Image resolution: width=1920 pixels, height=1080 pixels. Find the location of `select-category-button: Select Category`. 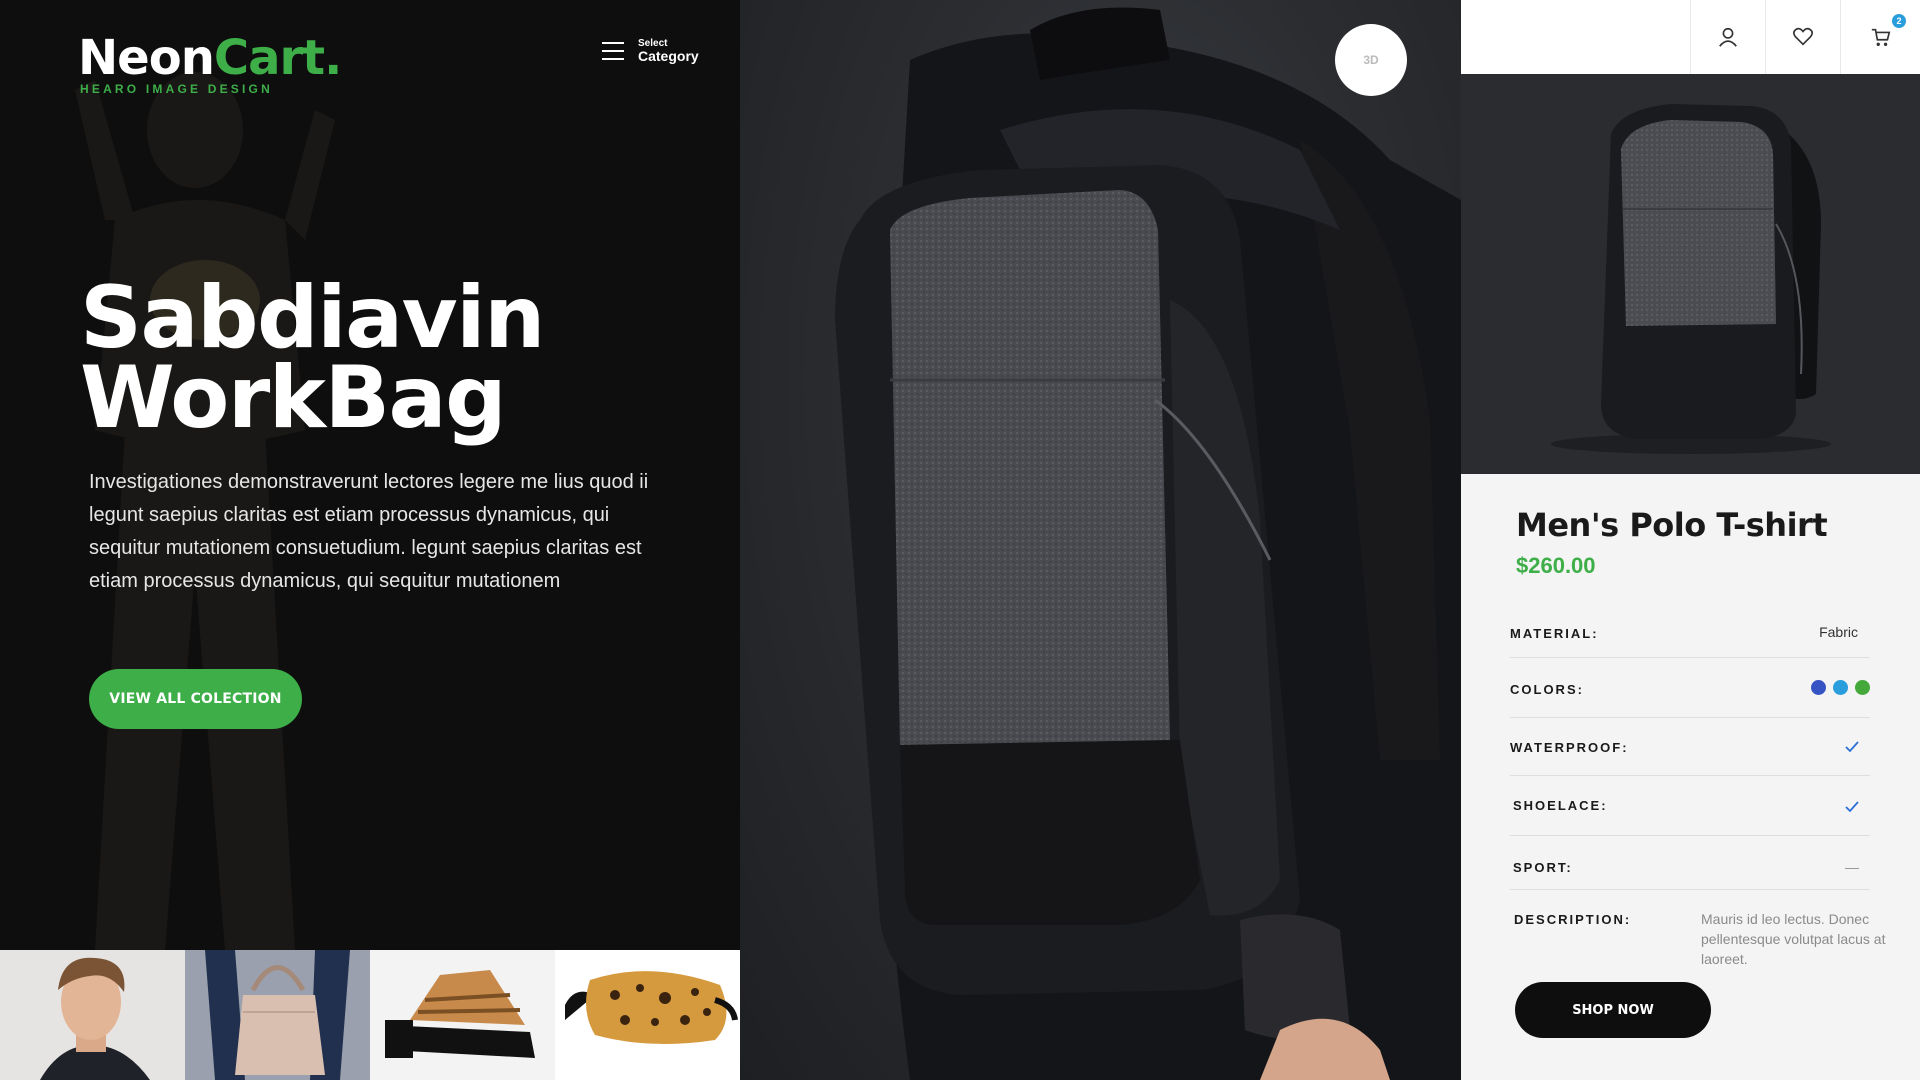

select-category-button: Select Category is located at coordinates (650, 51).